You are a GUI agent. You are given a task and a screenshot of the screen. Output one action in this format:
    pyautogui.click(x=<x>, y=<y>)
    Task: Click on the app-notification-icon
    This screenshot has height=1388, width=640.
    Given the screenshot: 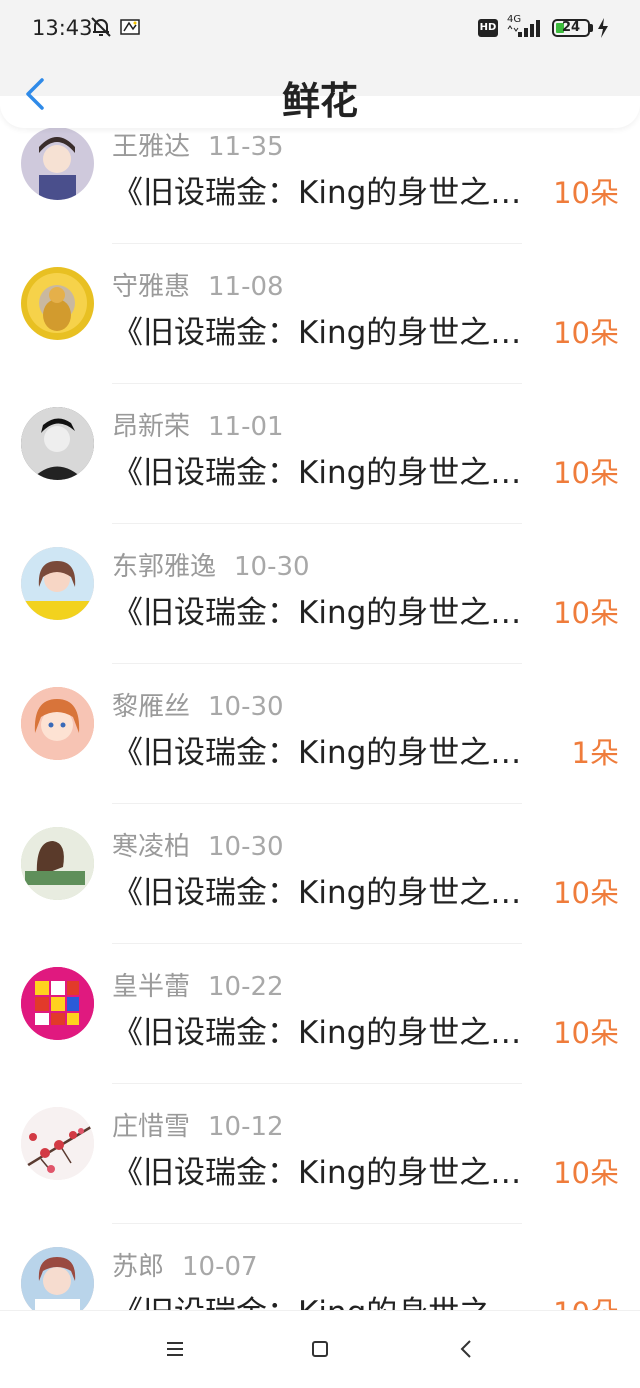 What is the action you would take?
    pyautogui.click(x=130, y=27)
    